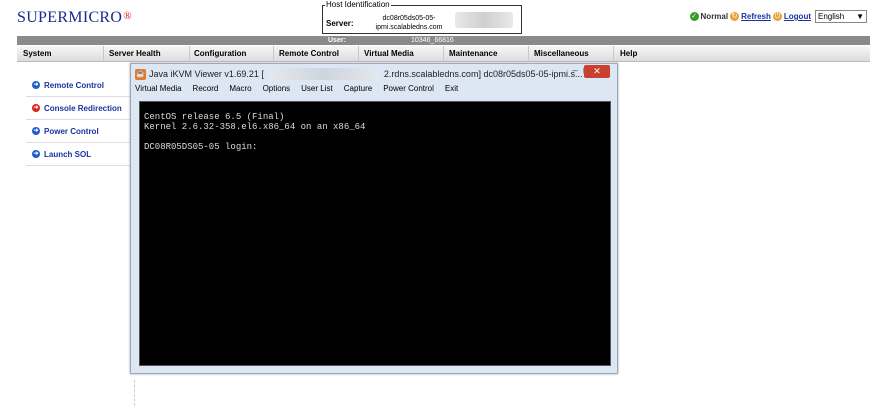 This screenshot has height=406, width=870. I want to click on sidebar-item-console-redirection: ➜ Console Redirection, so click(78, 108).